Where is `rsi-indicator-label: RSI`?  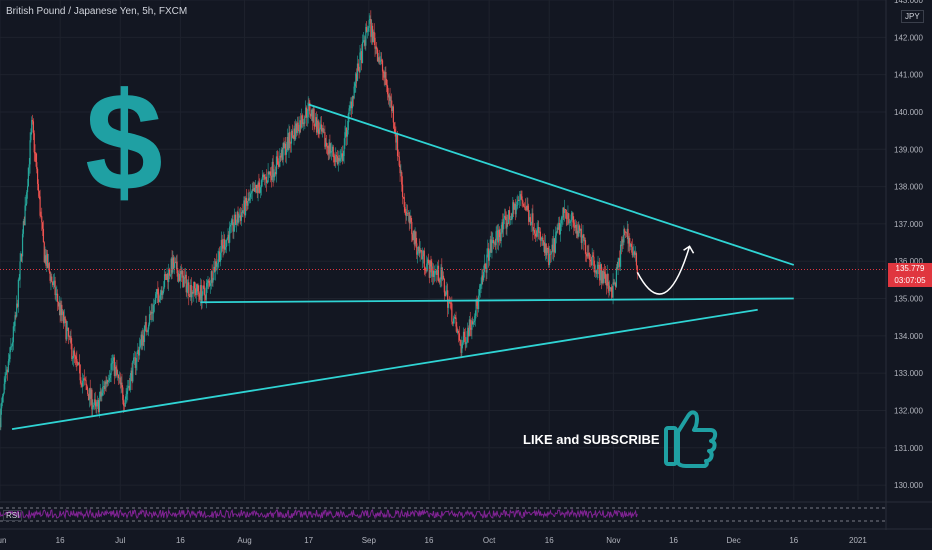
rsi-indicator-label: RSI is located at coordinates (13, 515).